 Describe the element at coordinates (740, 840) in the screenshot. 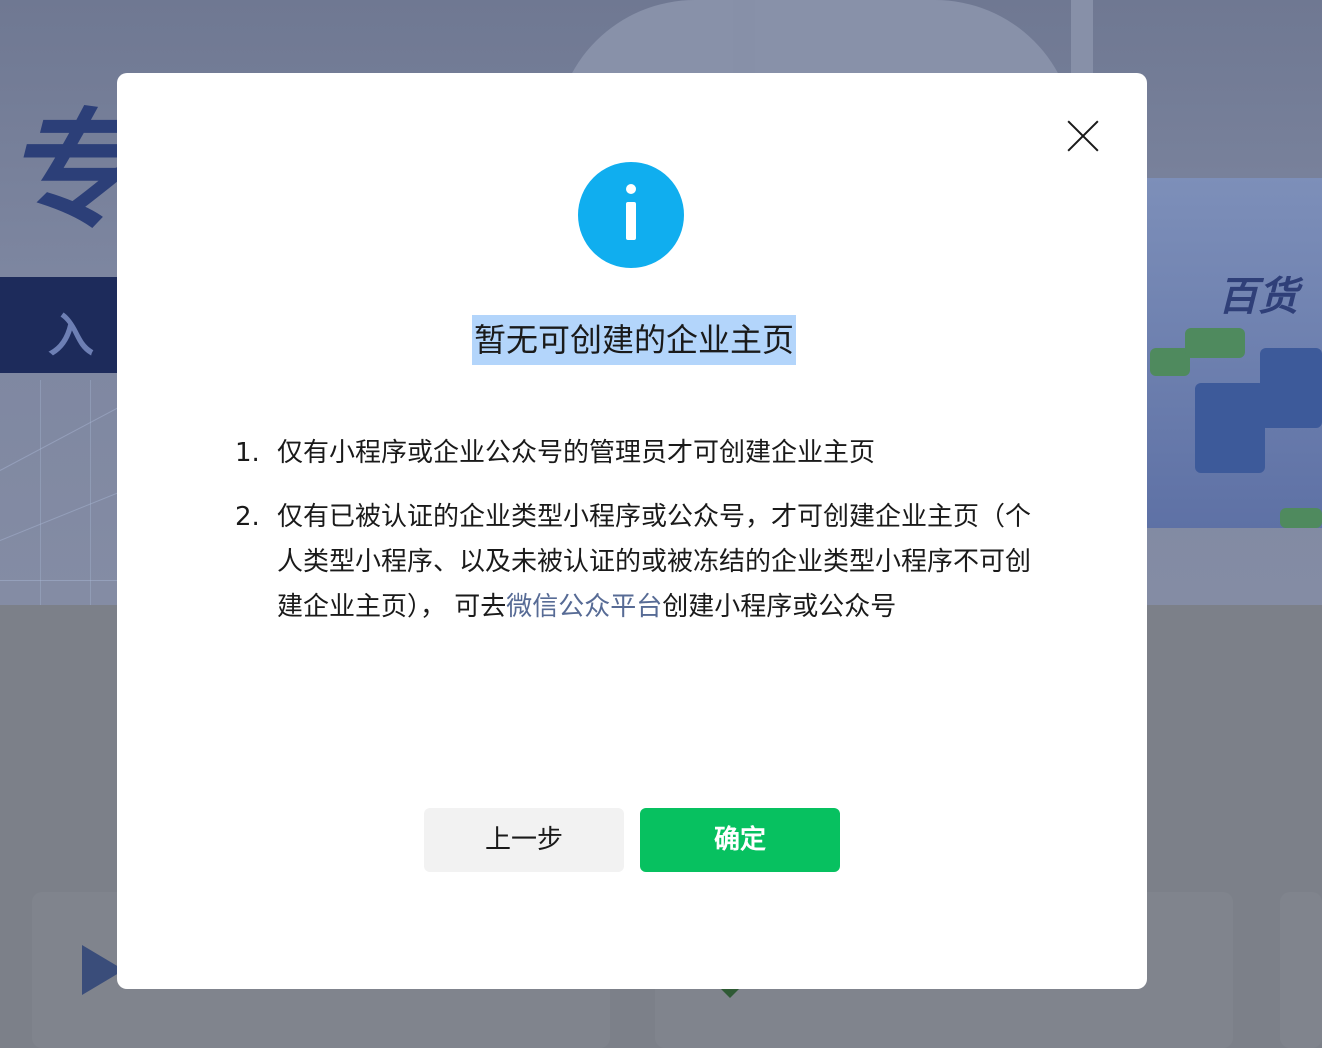

I see `confirm-button: 确定` at that location.